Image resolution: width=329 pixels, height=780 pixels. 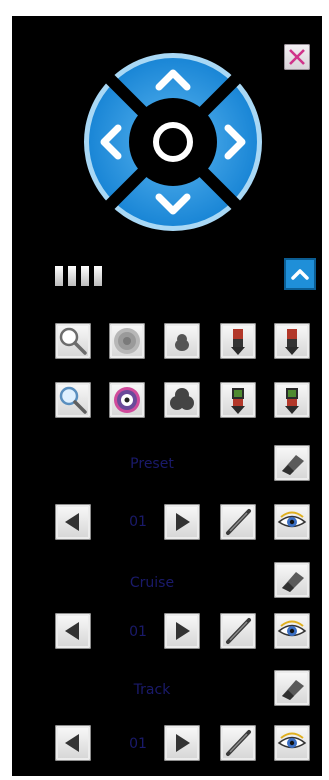 I want to click on iris-open-icon, so click(x=182, y=399).